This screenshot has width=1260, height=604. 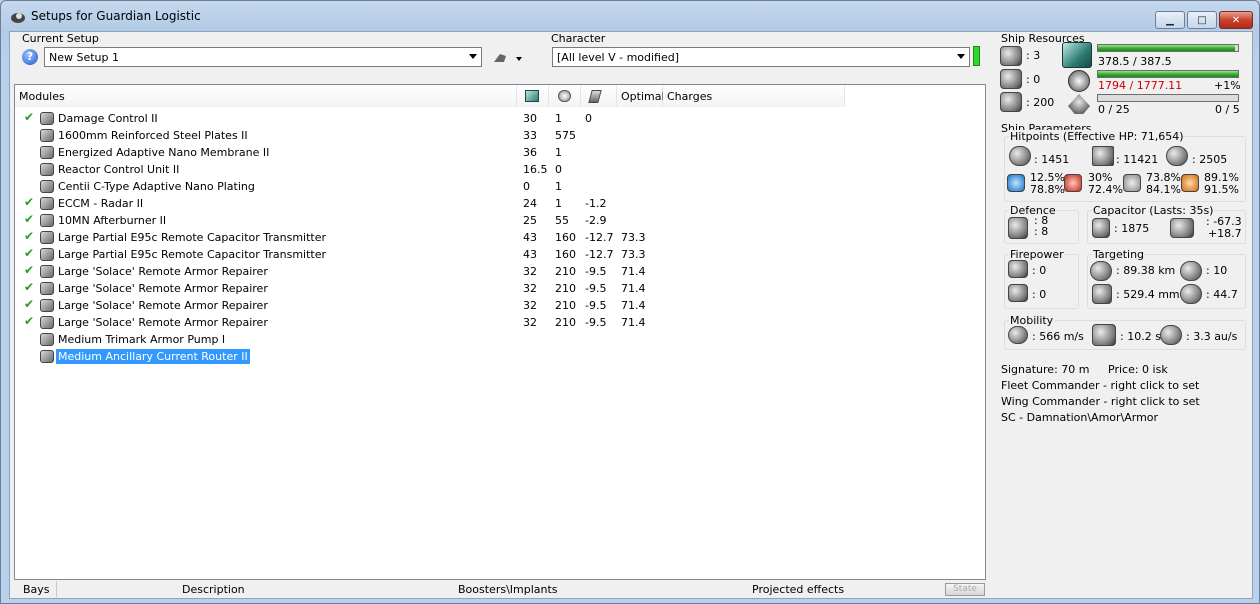 I want to click on header-powergrid, so click(x=565, y=96).